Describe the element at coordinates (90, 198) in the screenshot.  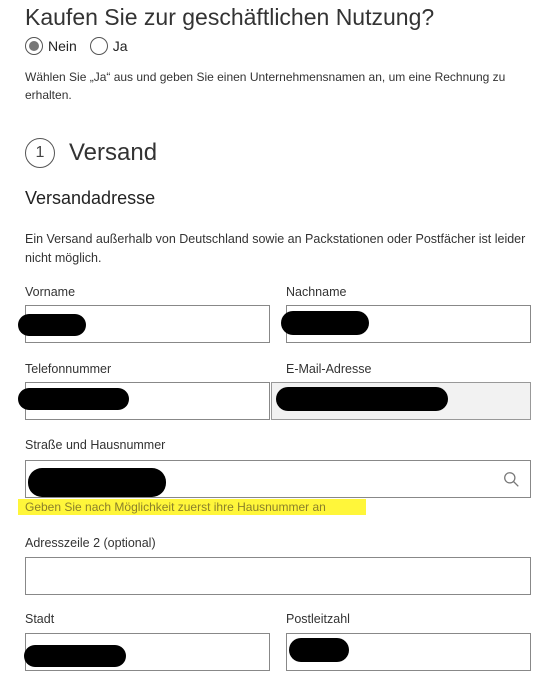
I see `shipping-address-heading: Versandadresse` at that location.